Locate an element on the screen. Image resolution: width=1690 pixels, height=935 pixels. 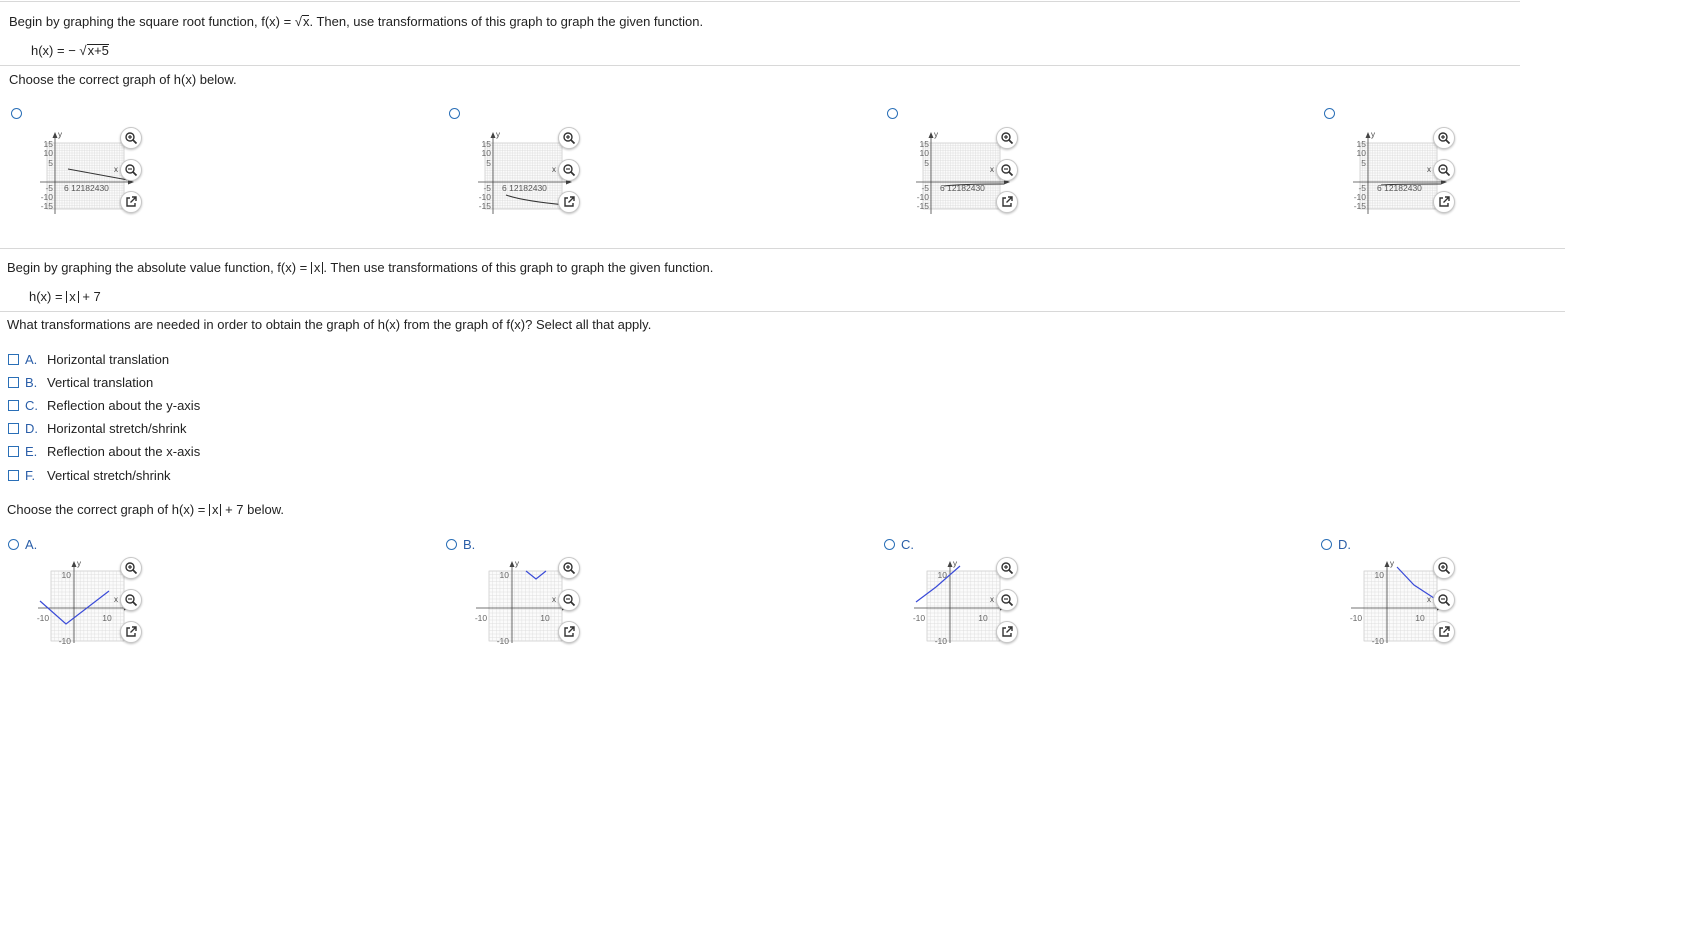
x-tick-label: -10 is located at coordinates (43, 618).